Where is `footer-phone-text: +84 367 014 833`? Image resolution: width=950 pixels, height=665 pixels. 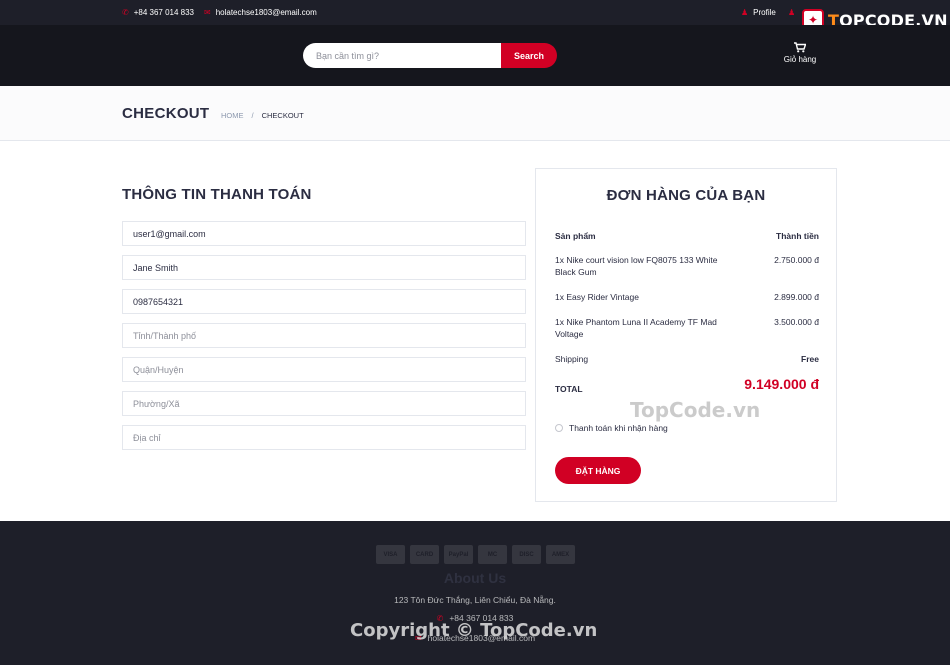 footer-phone-text: +84 367 014 833 is located at coordinates (481, 618).